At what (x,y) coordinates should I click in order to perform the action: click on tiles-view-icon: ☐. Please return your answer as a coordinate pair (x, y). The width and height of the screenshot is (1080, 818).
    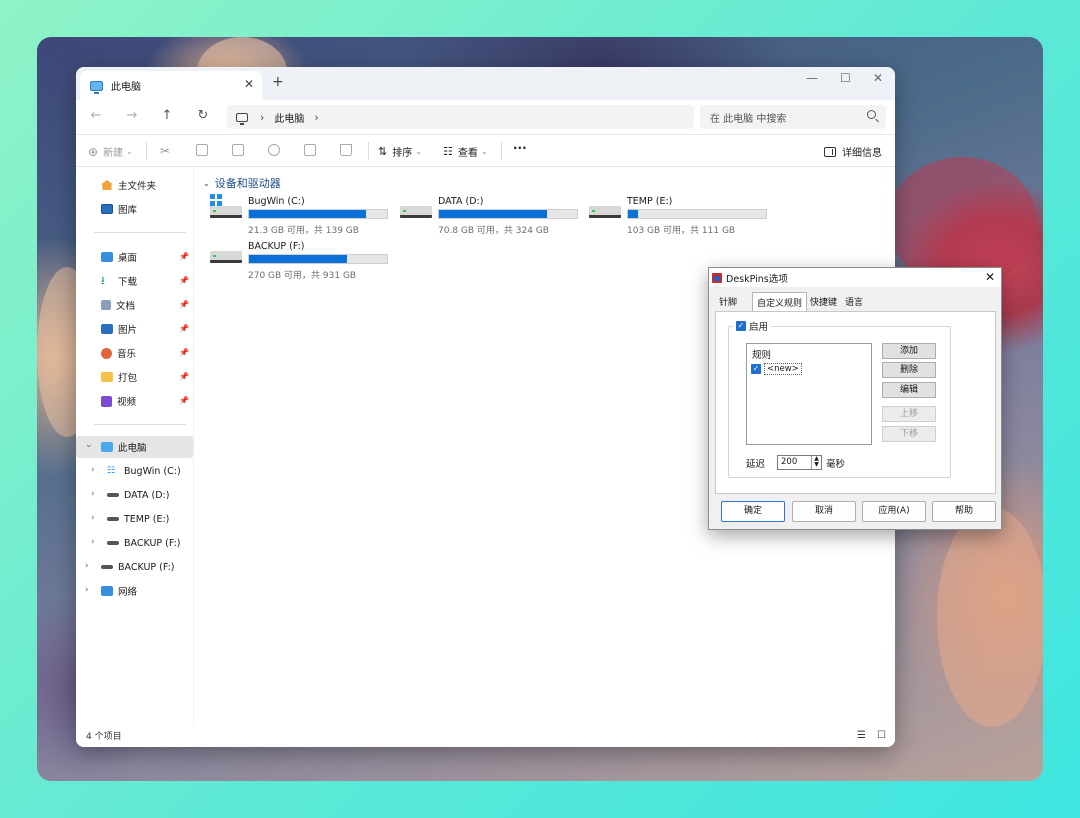
    Looking at the image, I should click on (881, 735).